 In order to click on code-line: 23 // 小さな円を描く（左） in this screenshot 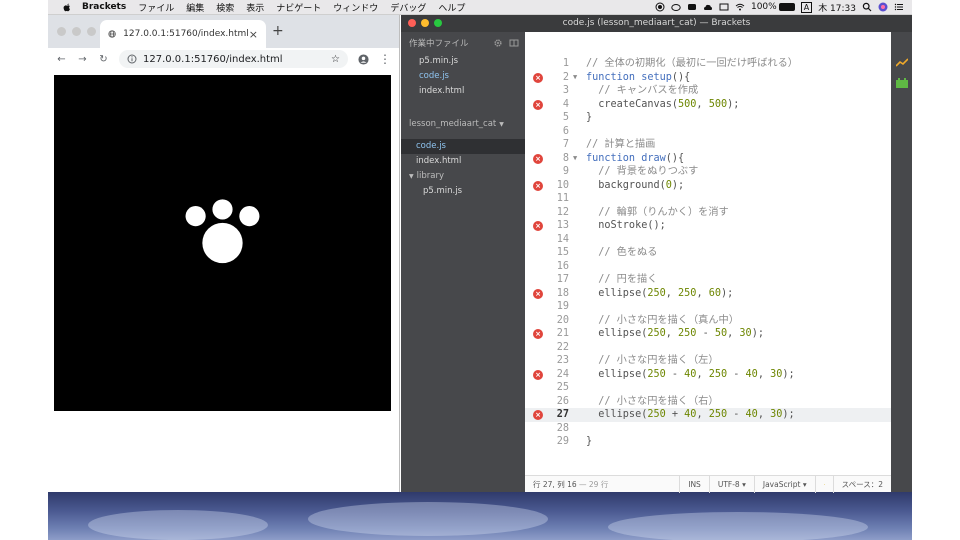, I will do `click(708, 361)`.